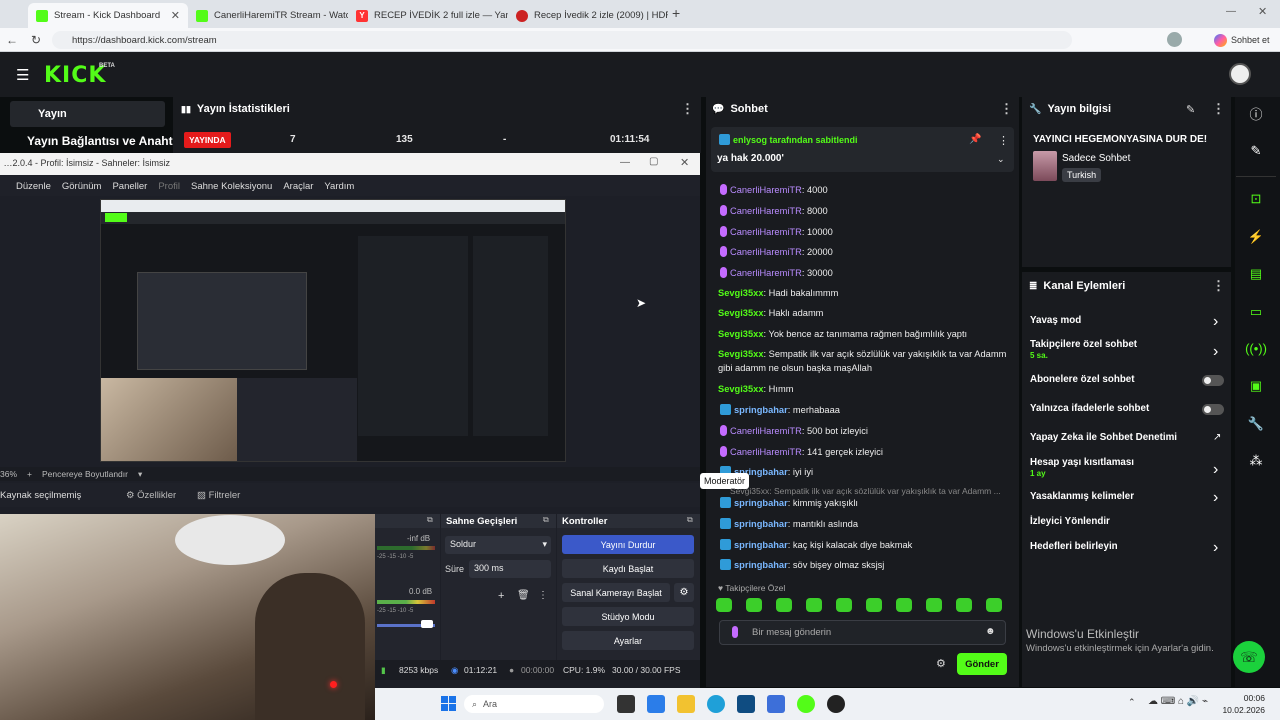 The image size is (1280, 720). I want to click on channel-action-item: Abonelere özel sohbet, so click(1082, 379).